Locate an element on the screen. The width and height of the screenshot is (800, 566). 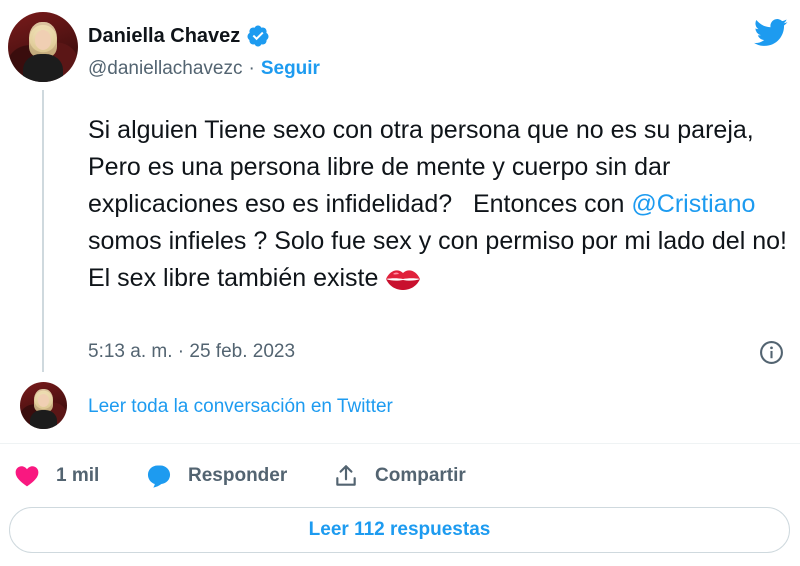
author-avatar is located at coordinates (43, 47).